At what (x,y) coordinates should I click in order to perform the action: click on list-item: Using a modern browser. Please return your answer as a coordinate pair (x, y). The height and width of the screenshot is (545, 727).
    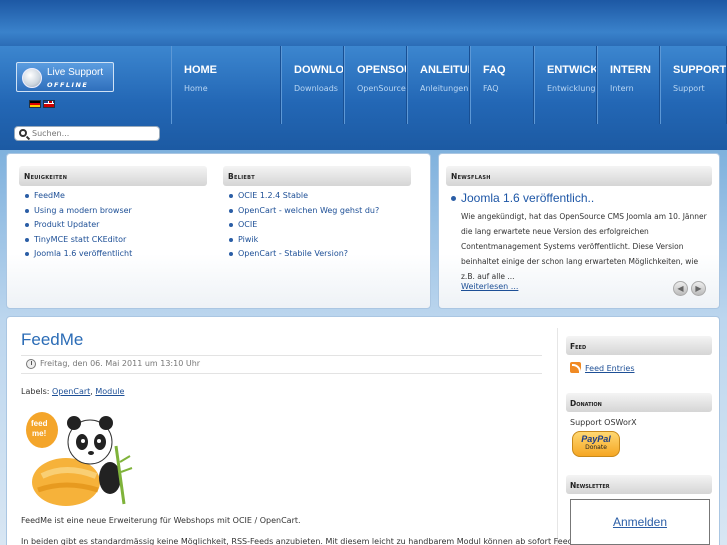
    Looking at the image, I should click on (77, 213).